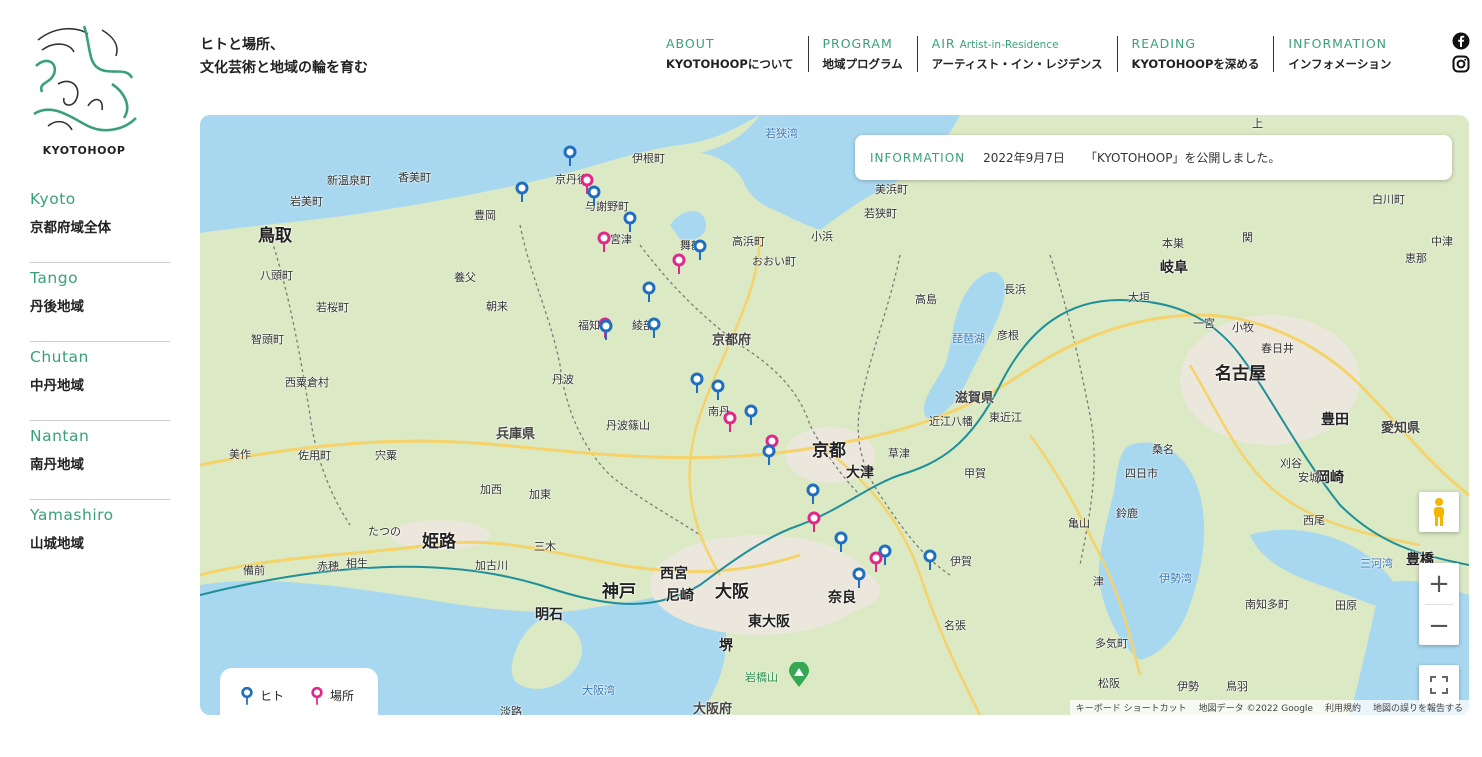 The height and width of the screenshot is (757, 1482). Describe the element at coordinates (267, 339) in the screenshot. I see `map-label-chizu: 智頭町` at that location.